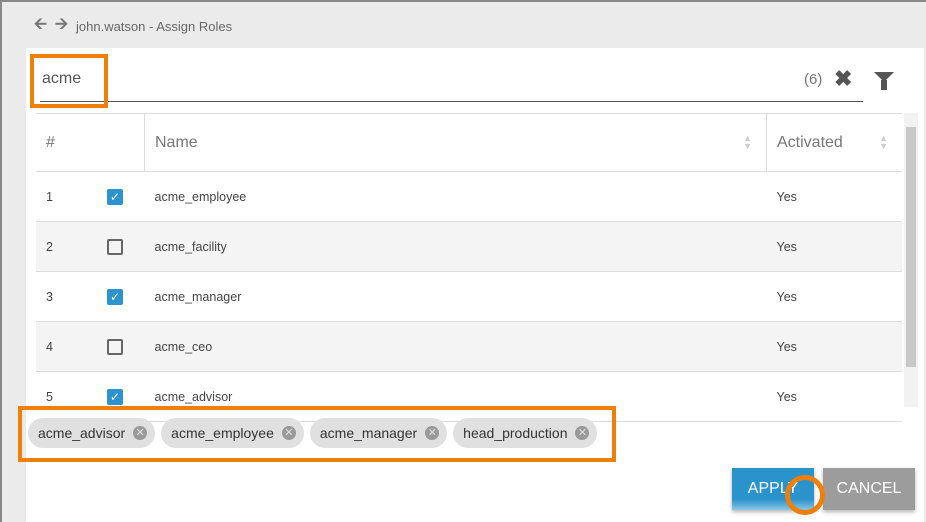 This screenshot has width=926, height=522. Describe the element at coordinates (451, 82) in the screenshot. I see `search-input: acme` at that location.